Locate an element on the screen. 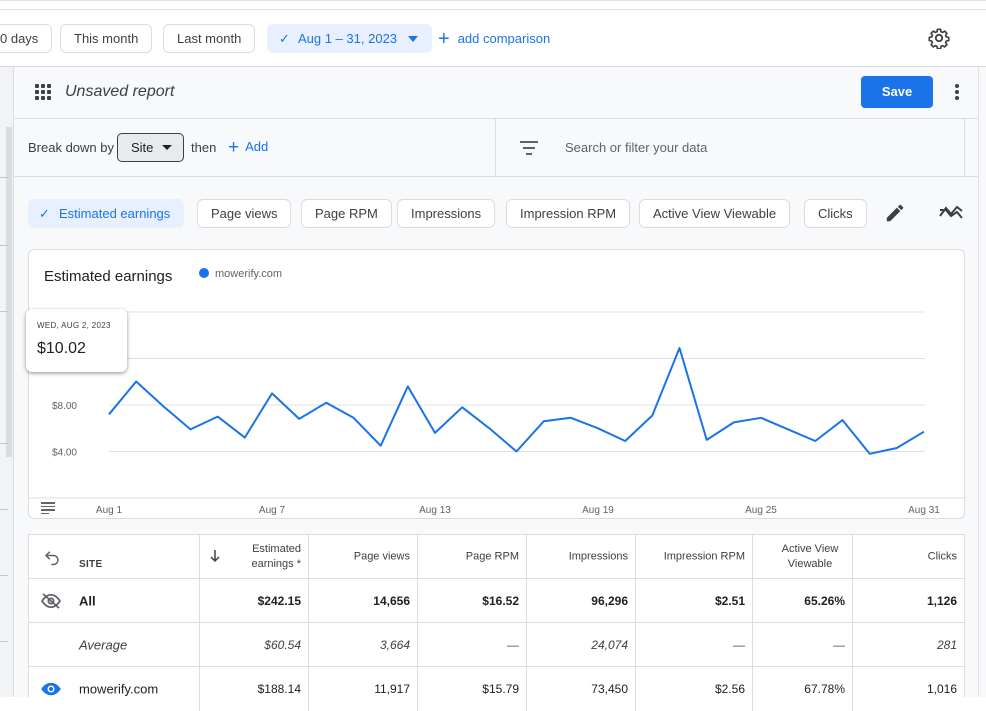 The width and height of the screenshot is (986, 711). column-header-page-views: Page views is located at coordinates (362, 556).